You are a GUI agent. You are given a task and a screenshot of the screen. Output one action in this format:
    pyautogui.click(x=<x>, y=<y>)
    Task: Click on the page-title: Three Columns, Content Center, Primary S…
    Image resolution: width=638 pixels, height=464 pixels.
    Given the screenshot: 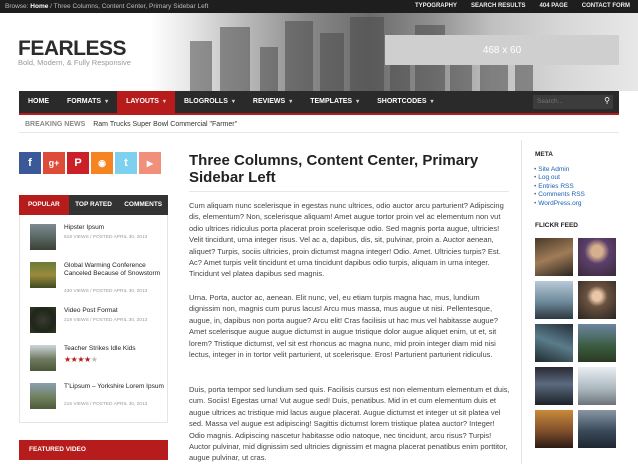 What is the action you would take?
    pyautogui.click(x=334, y=169)
    